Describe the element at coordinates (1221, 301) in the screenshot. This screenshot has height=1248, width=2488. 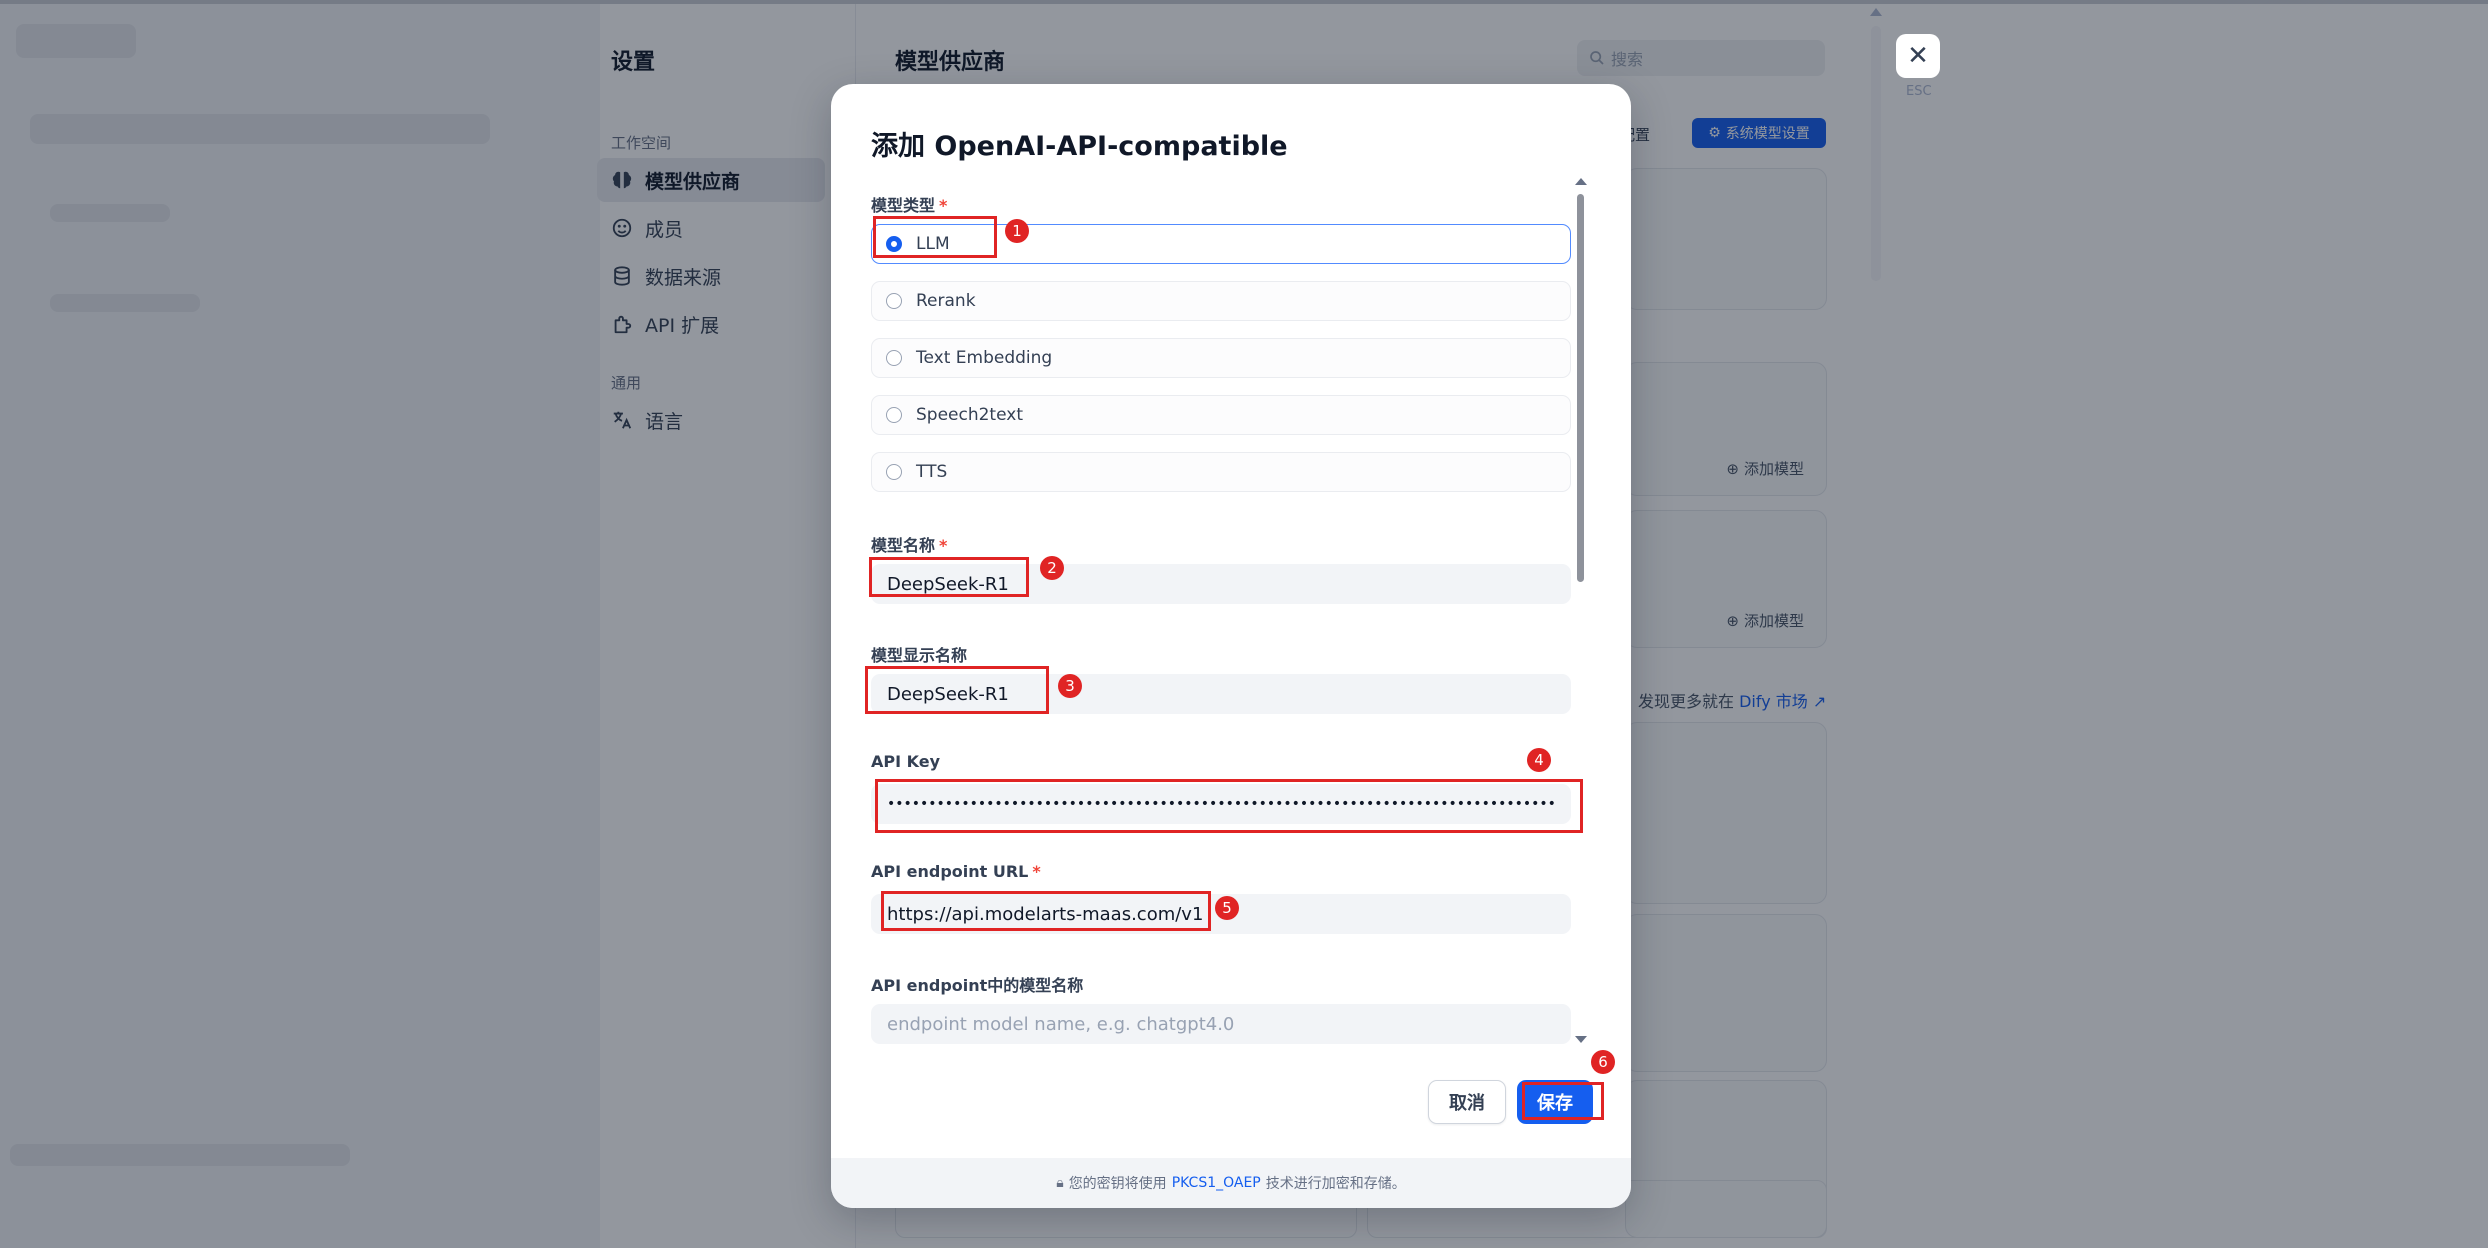
I see `model-type-option-rerank: Rerank` at that location.